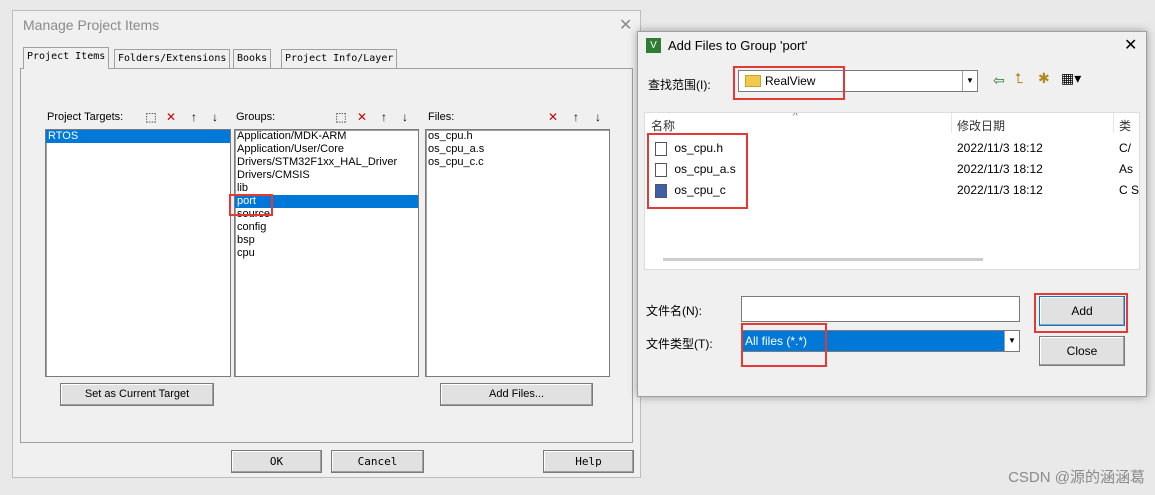 Image resolution: width=1155 pixels, height=495 pixels. I want to click on tab-folders-extensions: Folders/Extensions, so click(172, 58).